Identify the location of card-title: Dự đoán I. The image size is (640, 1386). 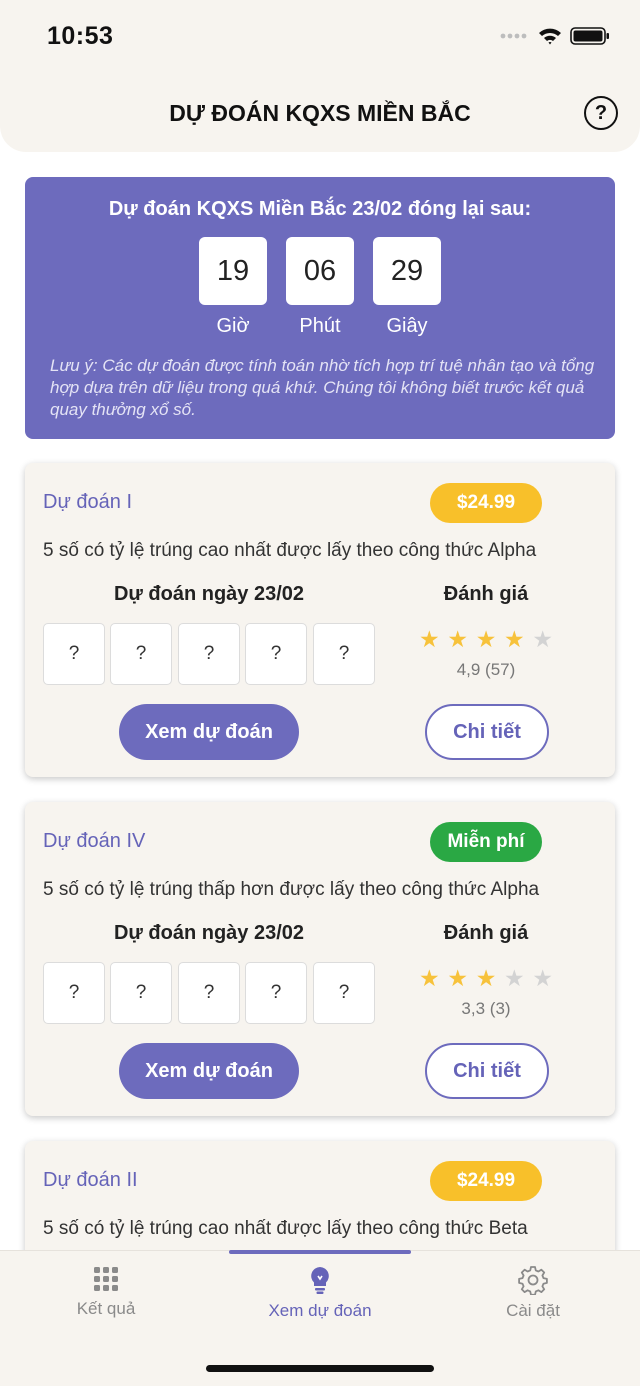
(87, 502).